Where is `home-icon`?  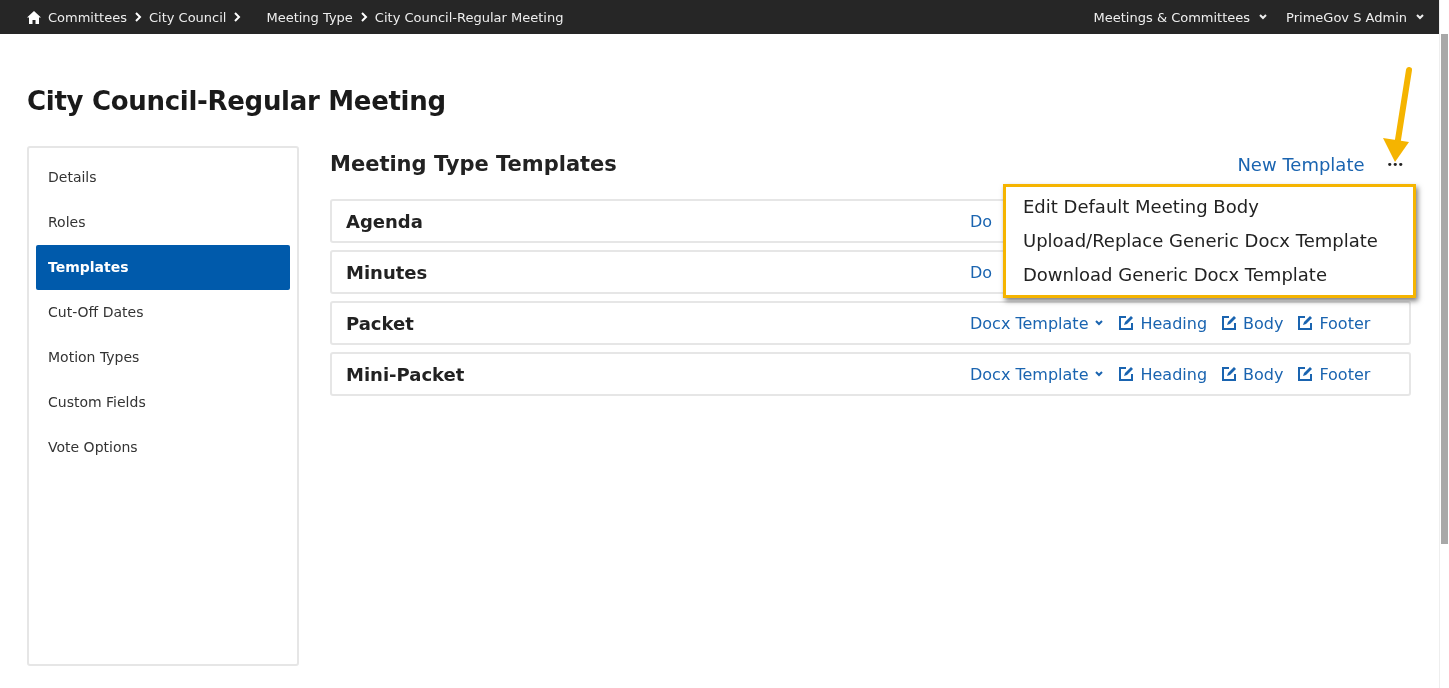
home-icon is located at coordinates (34, 17).